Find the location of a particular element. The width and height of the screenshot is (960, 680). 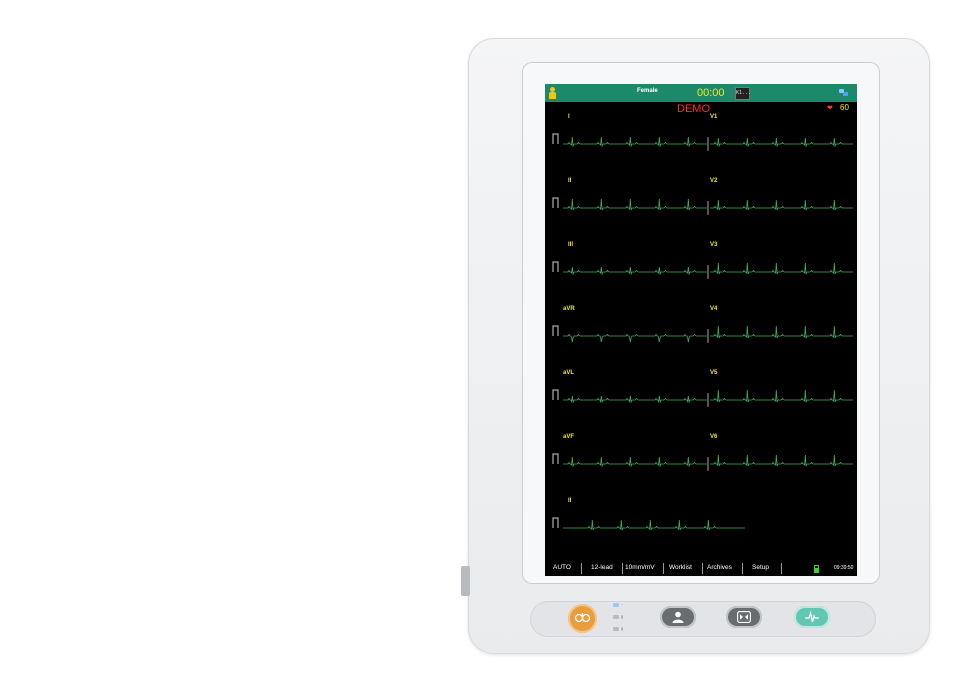

ac-power-symbol: ~ is located at coordinates (622, 604).